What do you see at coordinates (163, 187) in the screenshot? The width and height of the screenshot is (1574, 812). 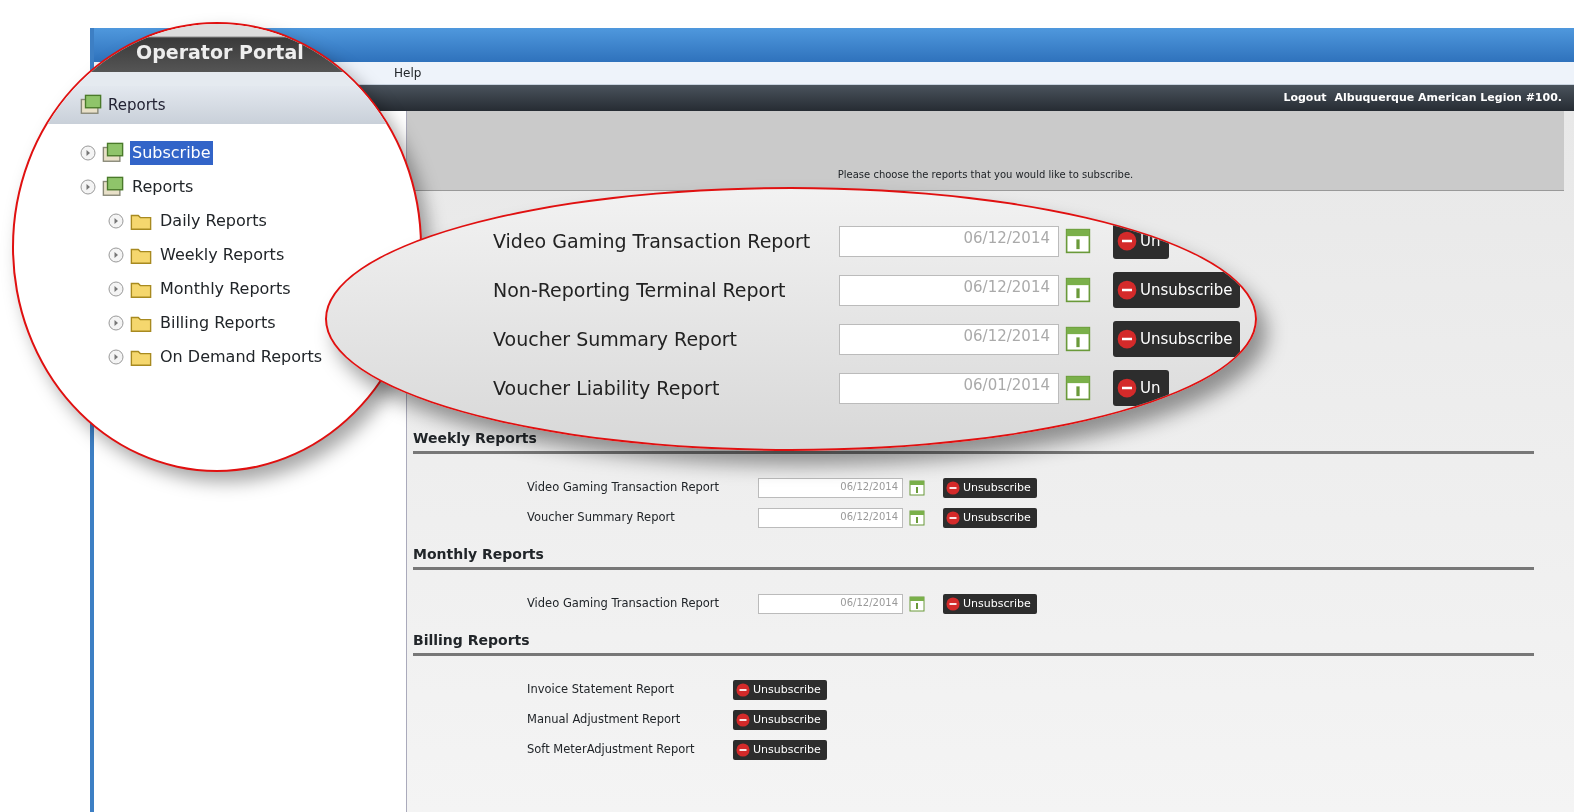 I see `tree-item: Reports` at bounding box center [163, 187].